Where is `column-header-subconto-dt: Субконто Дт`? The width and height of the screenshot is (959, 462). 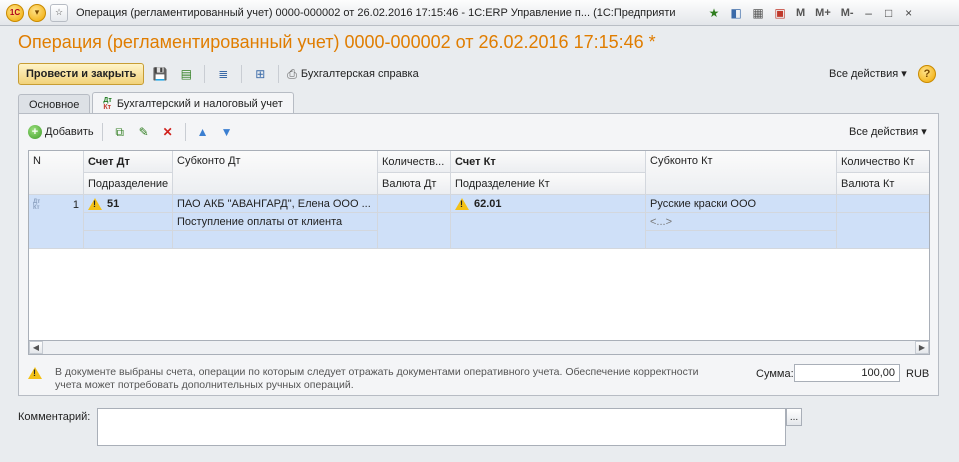
column-header-subconto-dt: Субконто Дт is located at coordinates (275, 173).